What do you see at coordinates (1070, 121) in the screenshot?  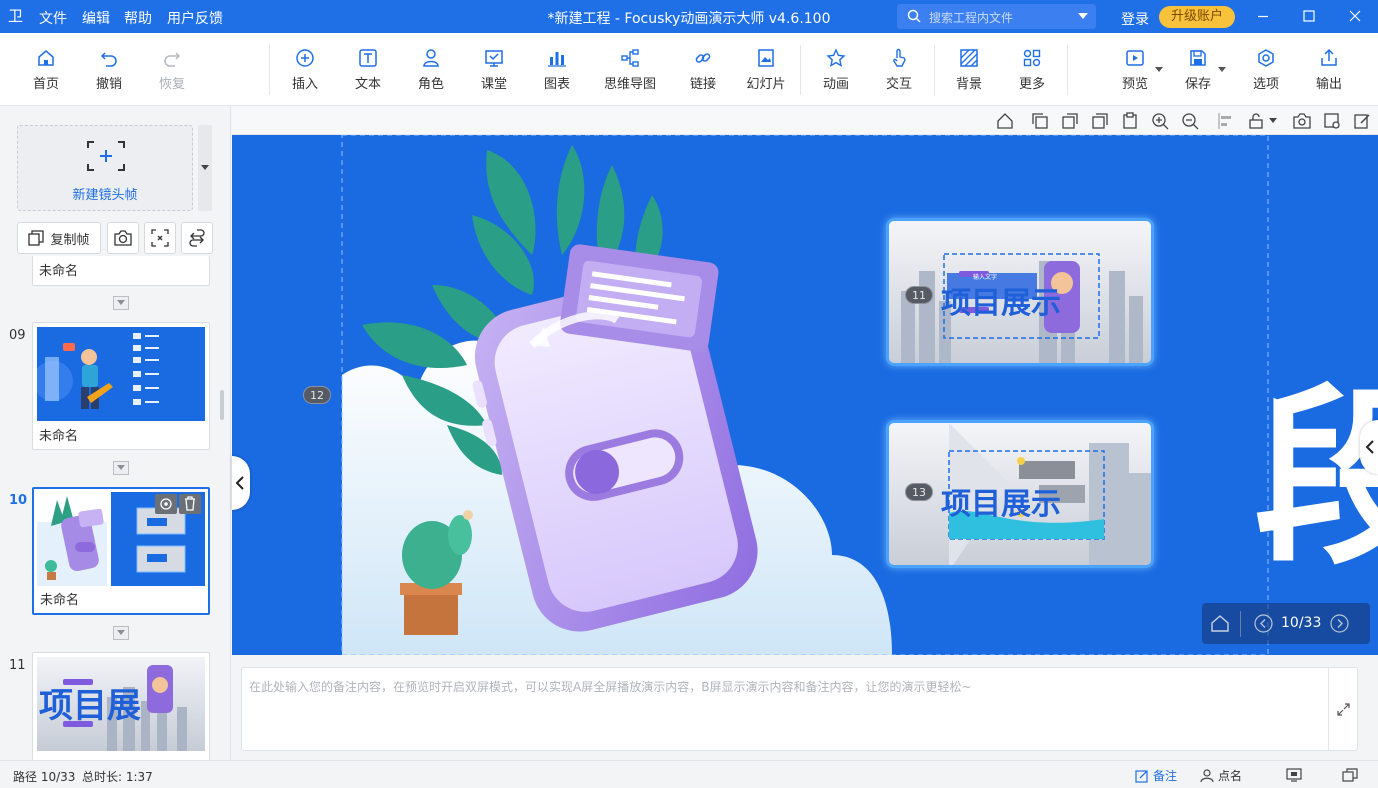 I see `send-backward-icon` at bounding box center [1070, 121].